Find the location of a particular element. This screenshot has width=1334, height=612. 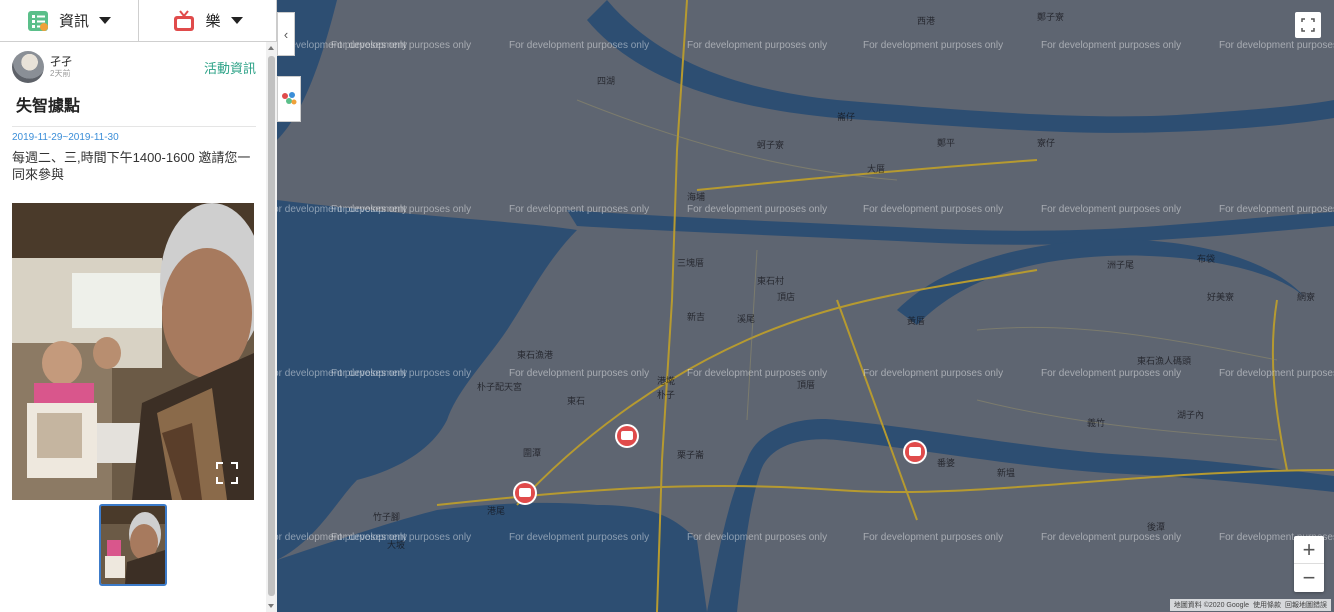

scrollbar-thumb is located at coordinates (271, 326).